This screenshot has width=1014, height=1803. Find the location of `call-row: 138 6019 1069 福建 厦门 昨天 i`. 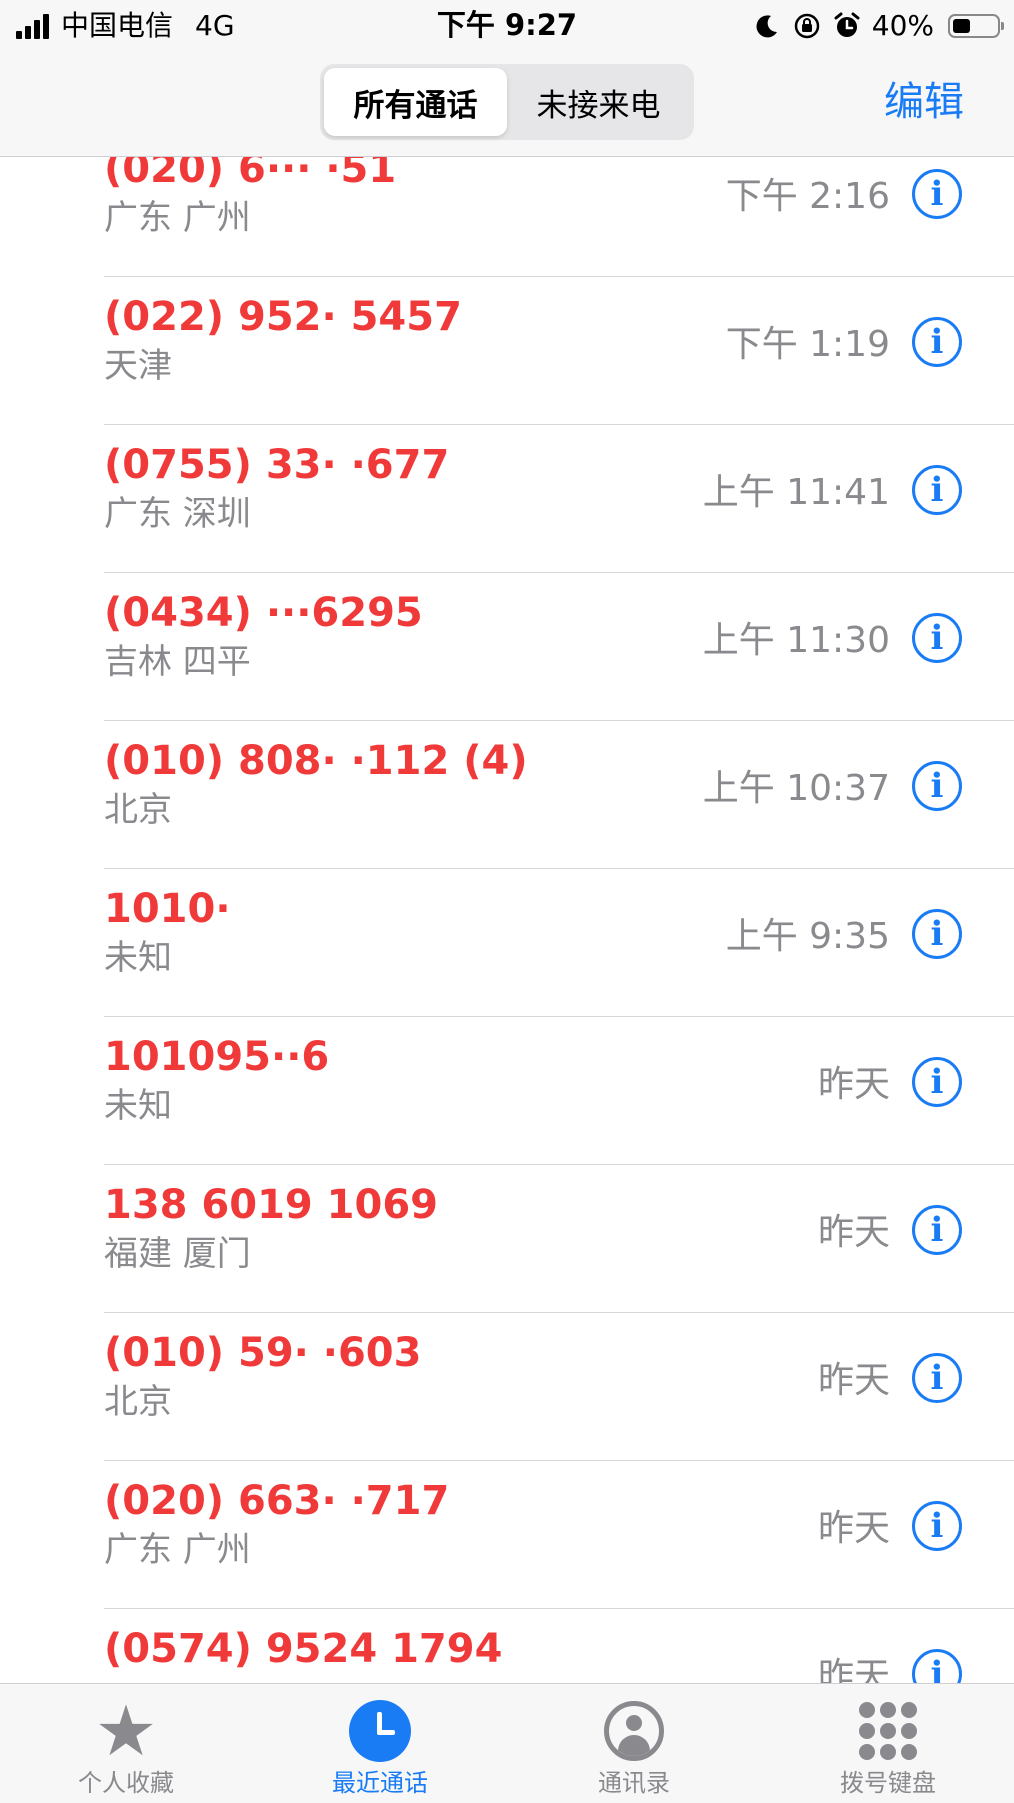

call-row: 138 6019 1069 福建 厦门 昨天 i is located at coordinates (507, 1239).